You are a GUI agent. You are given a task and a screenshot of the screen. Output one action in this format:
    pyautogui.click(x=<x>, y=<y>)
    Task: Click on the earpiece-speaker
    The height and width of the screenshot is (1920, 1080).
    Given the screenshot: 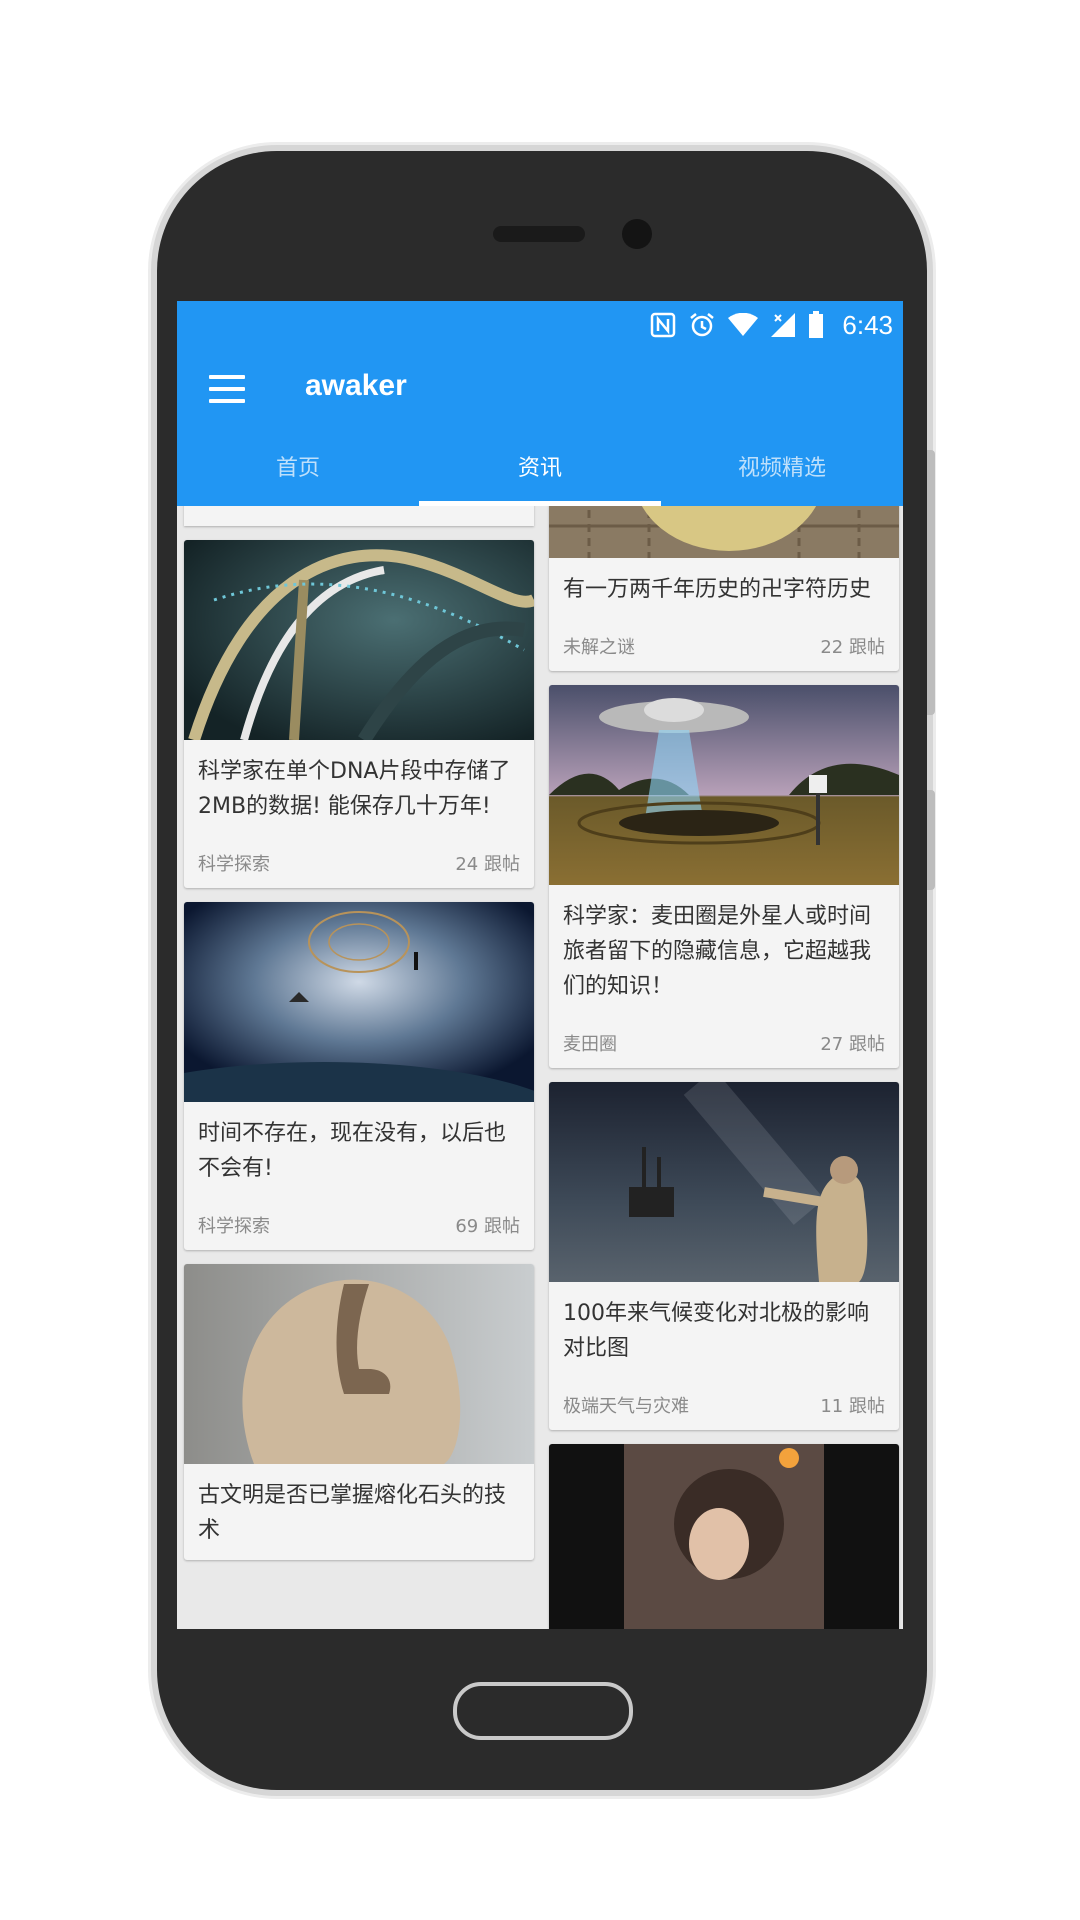 What is the action you would take?
    pyautogui.click(x=539, y=234)
    